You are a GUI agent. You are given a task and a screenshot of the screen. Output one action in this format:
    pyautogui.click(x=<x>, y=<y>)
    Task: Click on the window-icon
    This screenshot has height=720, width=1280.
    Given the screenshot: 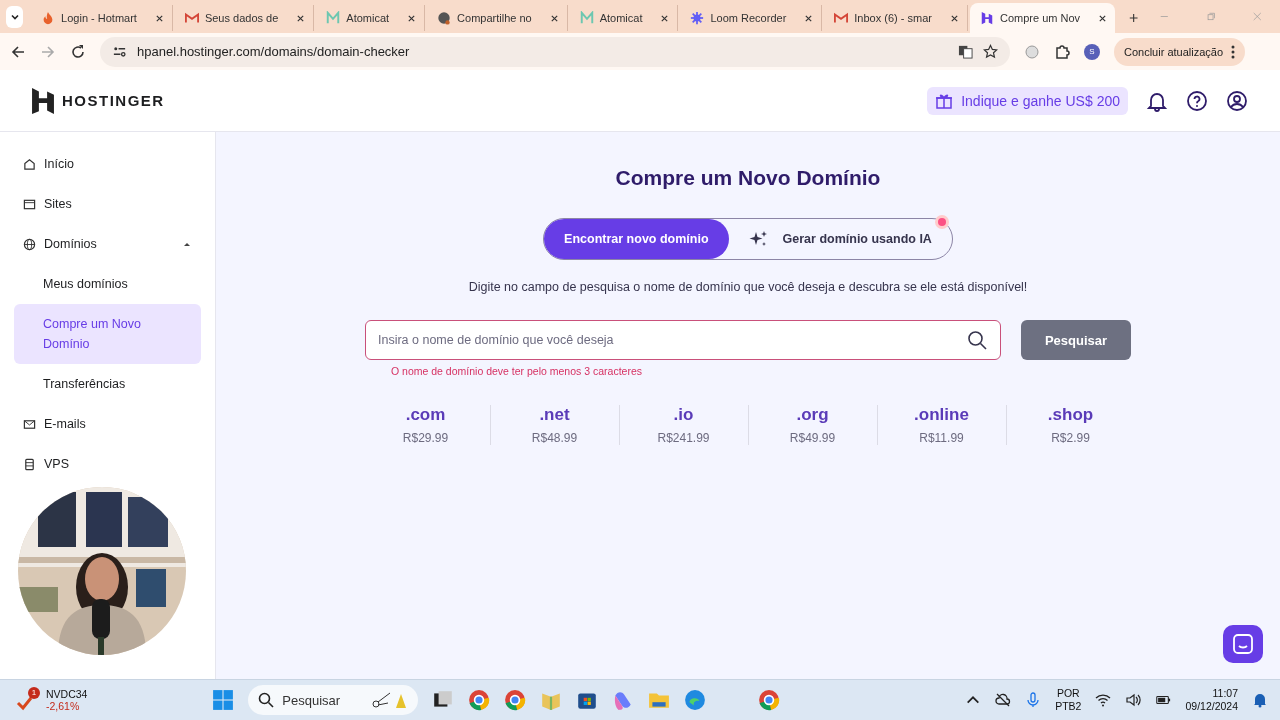 What is the action you would take?
    pyautogui.click(x=29, y=204)
    